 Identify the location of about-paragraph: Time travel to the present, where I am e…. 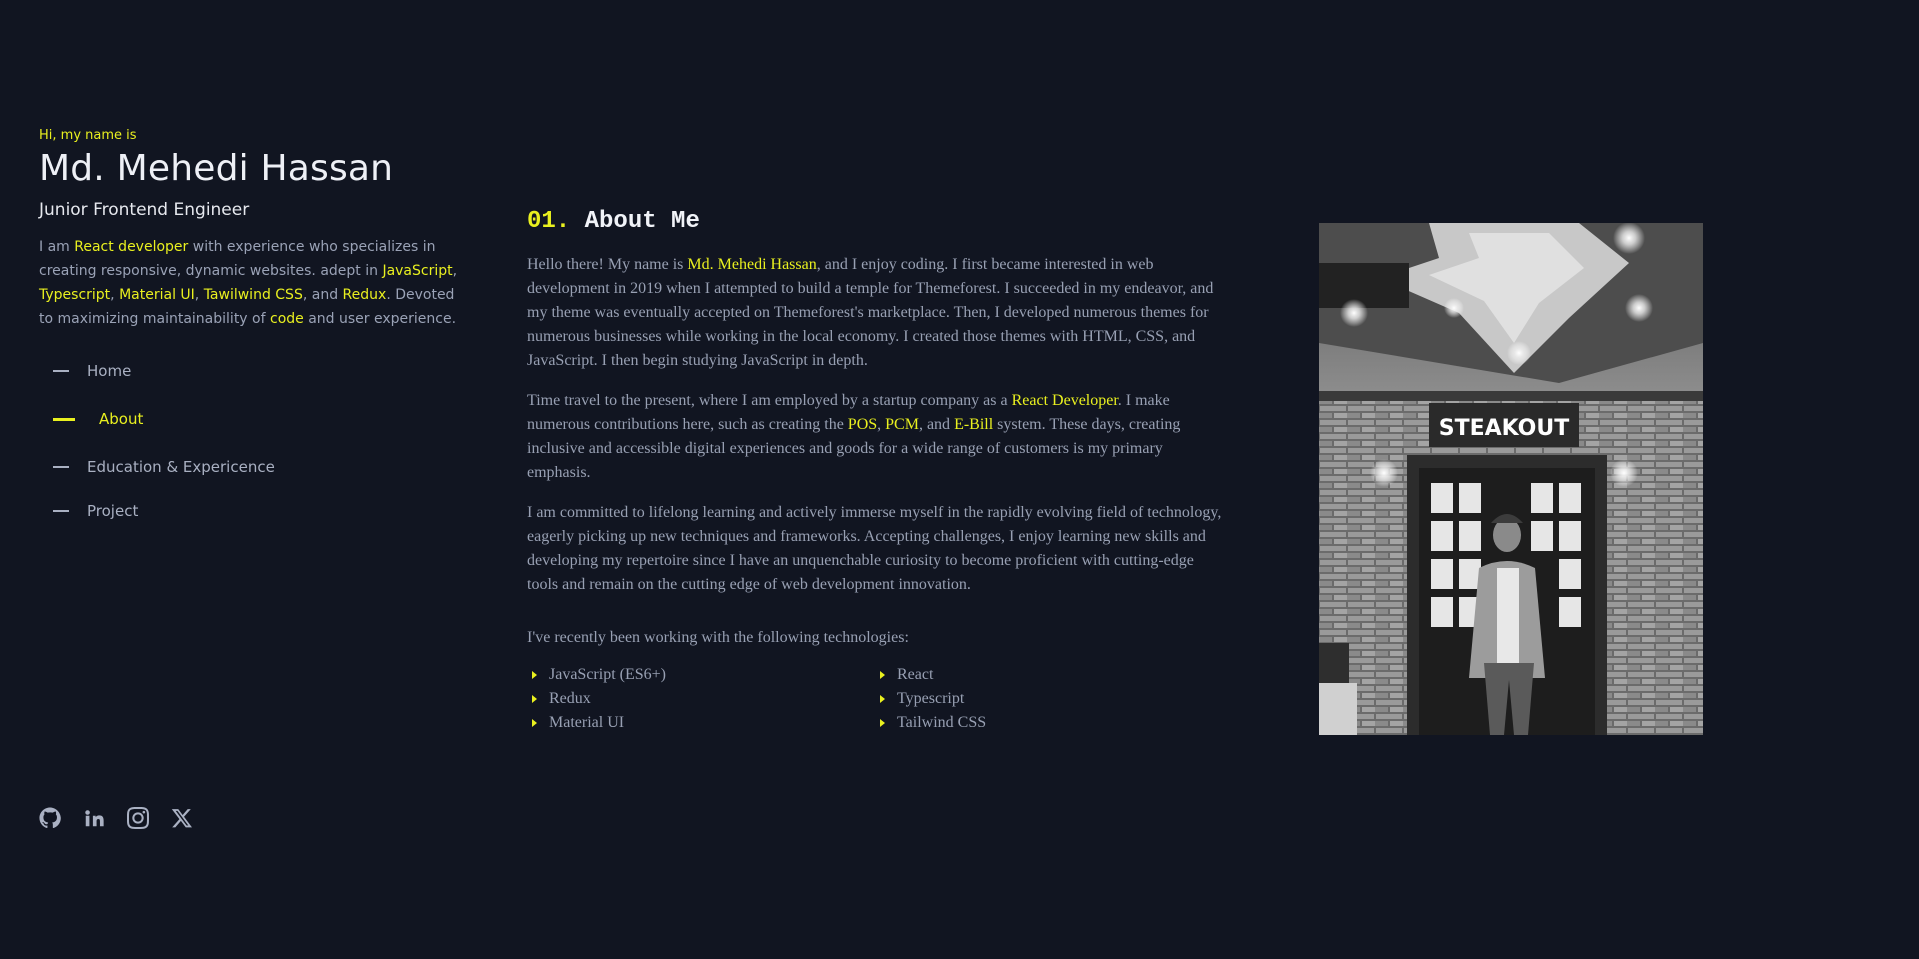
(877, 437).